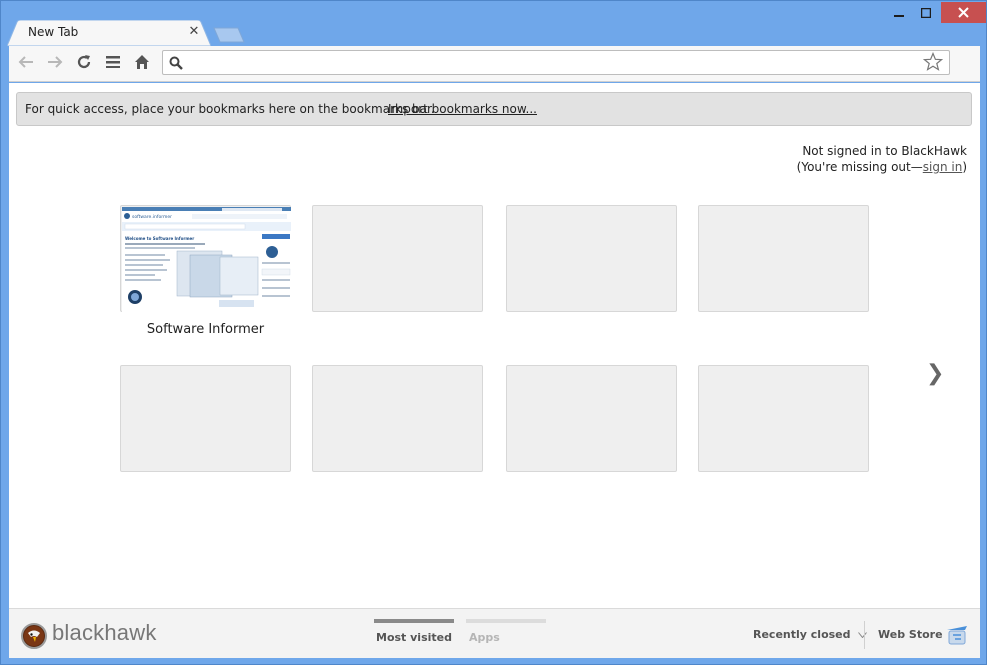  What do you see at coordinates (884, 151) in the screenshot?
I see `signin-status: Not signed in to BlackHawk` at bounding box center [884, 151].